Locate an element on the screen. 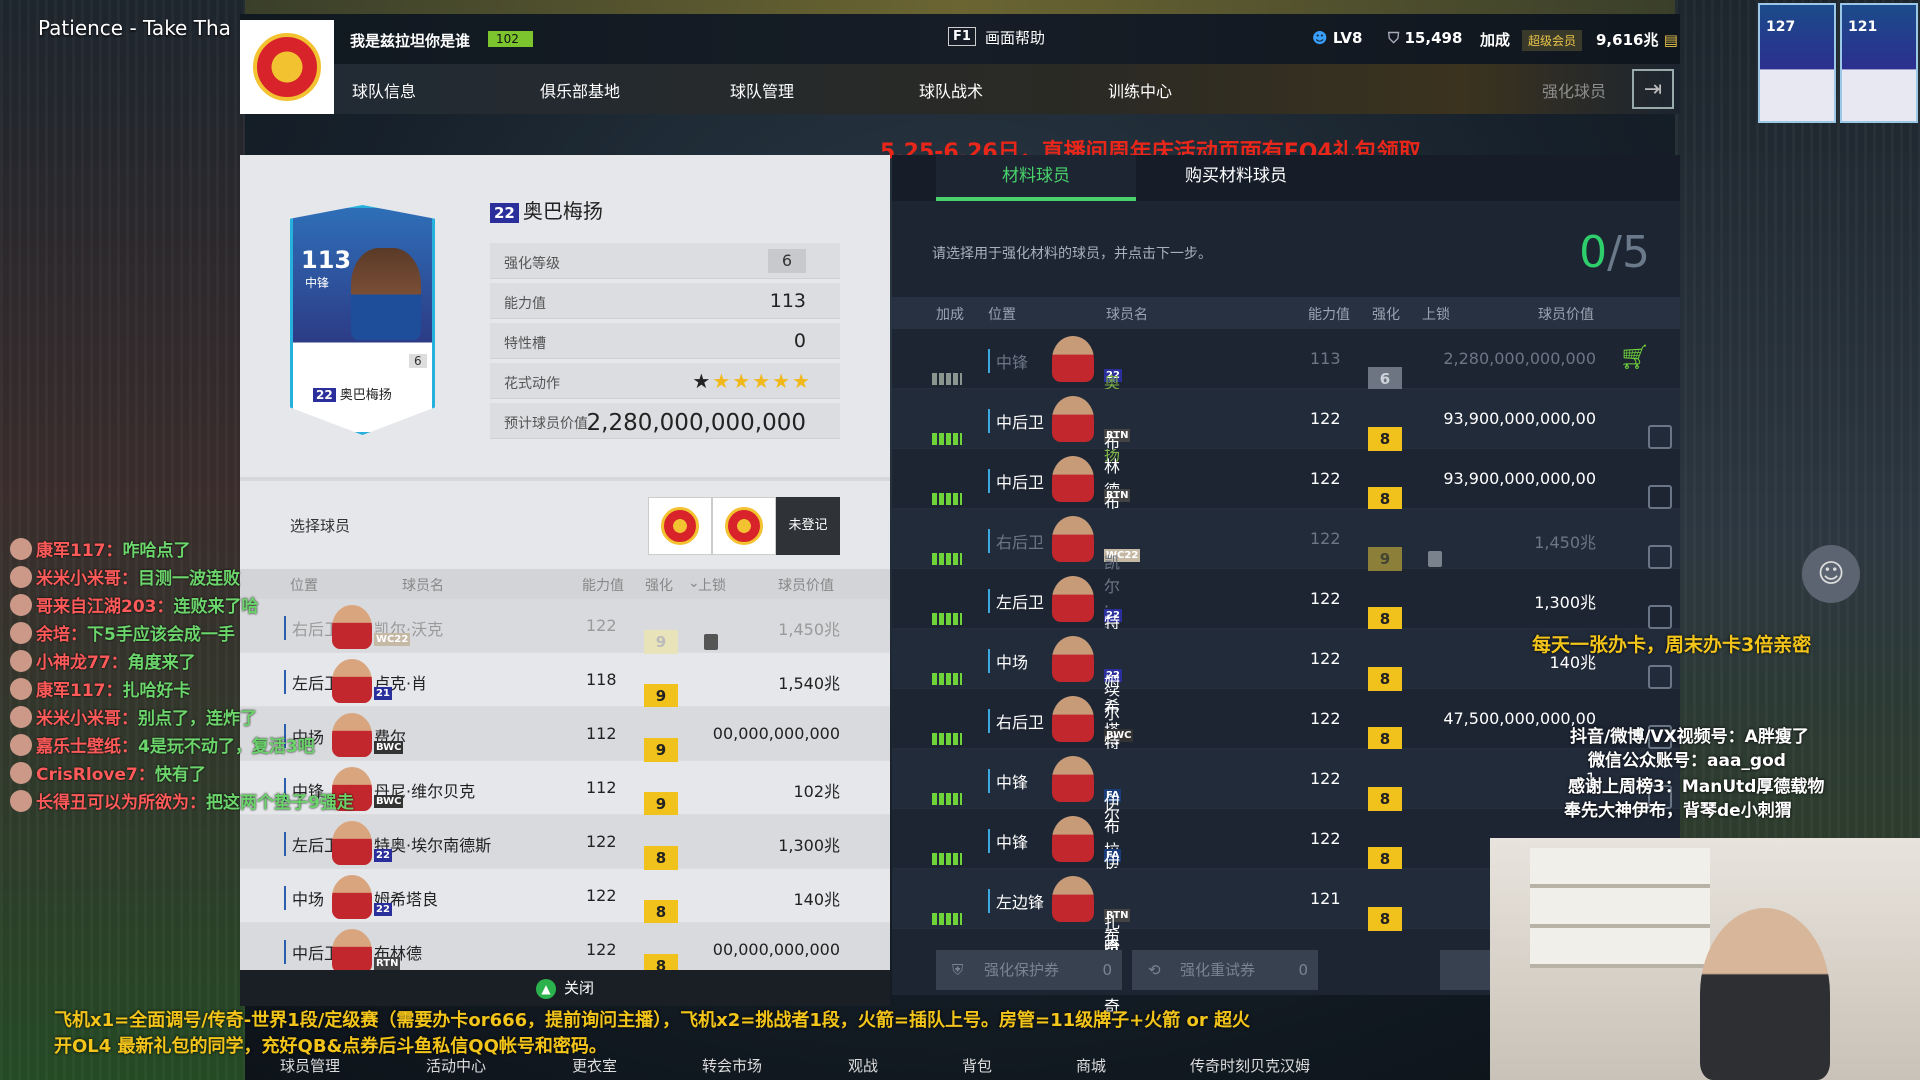 The height and width of the screenshot is (1080, 1920). bottom-nav-player-management: 球员管理 is located at coordinates (310, 1065).